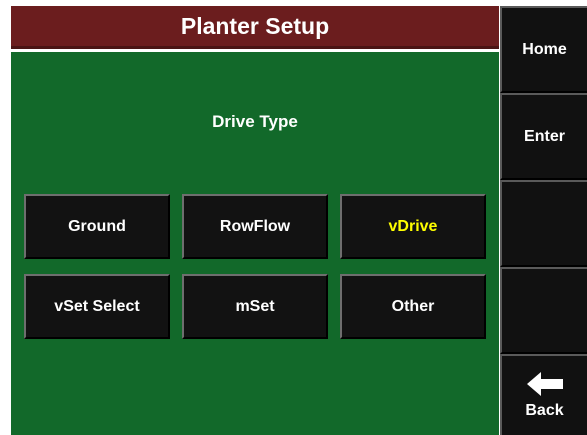 The height and width of the screenshot is (435, 587). Describe the element at coordinates (544, 410) in the screenshot. I see `back-label: Back` at that location.